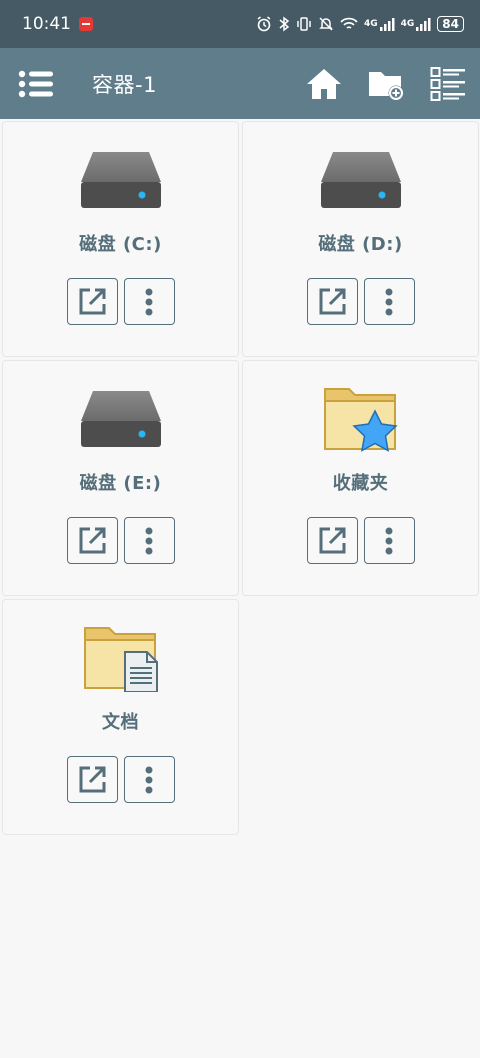 The image size is (480, 1058). I want to click on app-bar: 容器-1, so click(240, 83).